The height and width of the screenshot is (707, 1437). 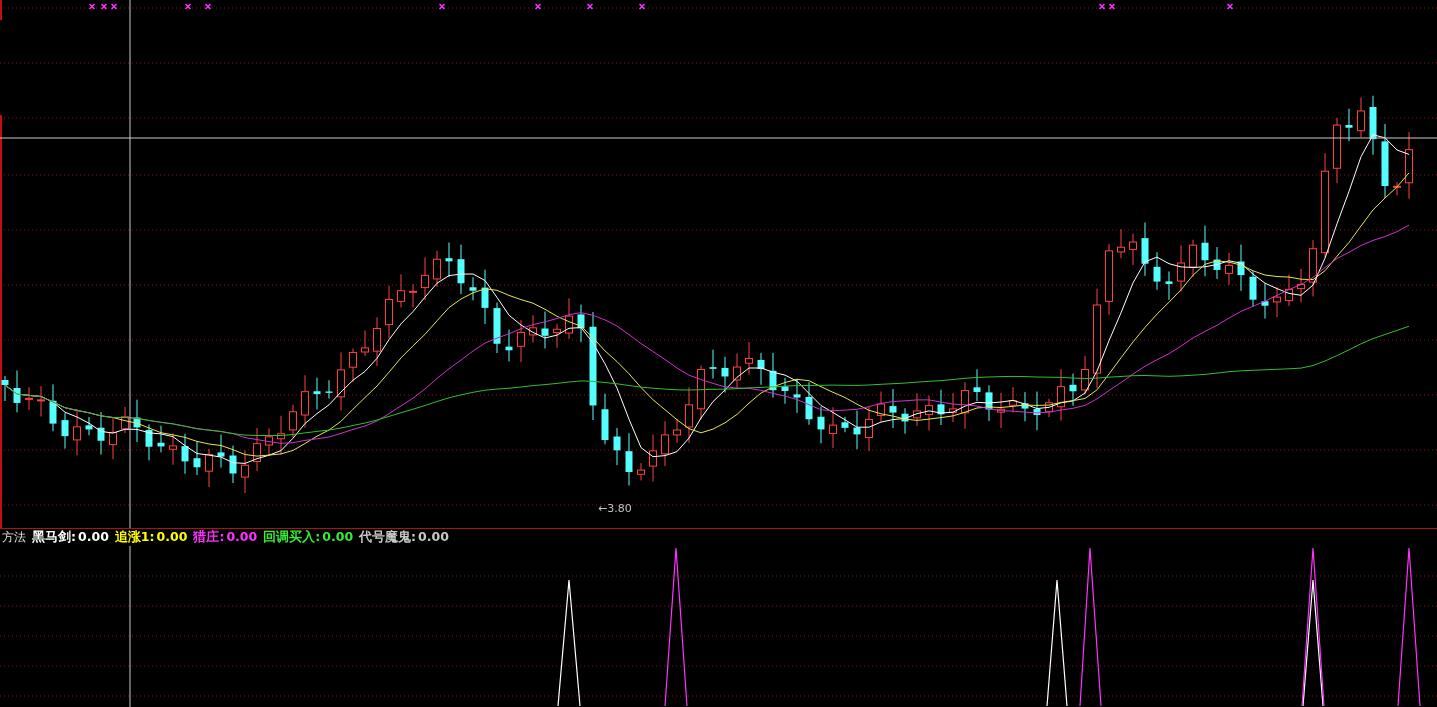 I want to click on indicator-label: 追涨1:, so click(x=134, y=537).